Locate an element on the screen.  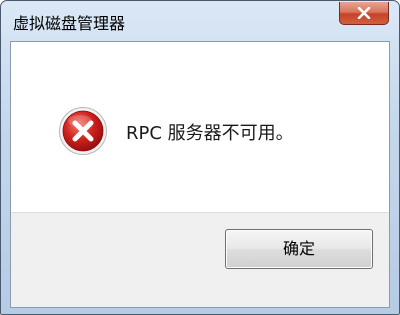
error-message: RPC 服务器不可用。 is located at coordinates (210, 133).